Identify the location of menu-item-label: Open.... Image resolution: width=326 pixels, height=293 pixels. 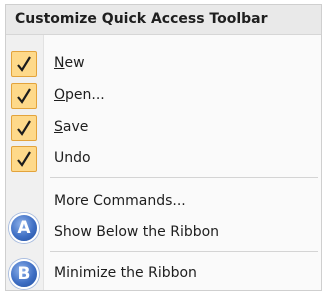
(79, 95).